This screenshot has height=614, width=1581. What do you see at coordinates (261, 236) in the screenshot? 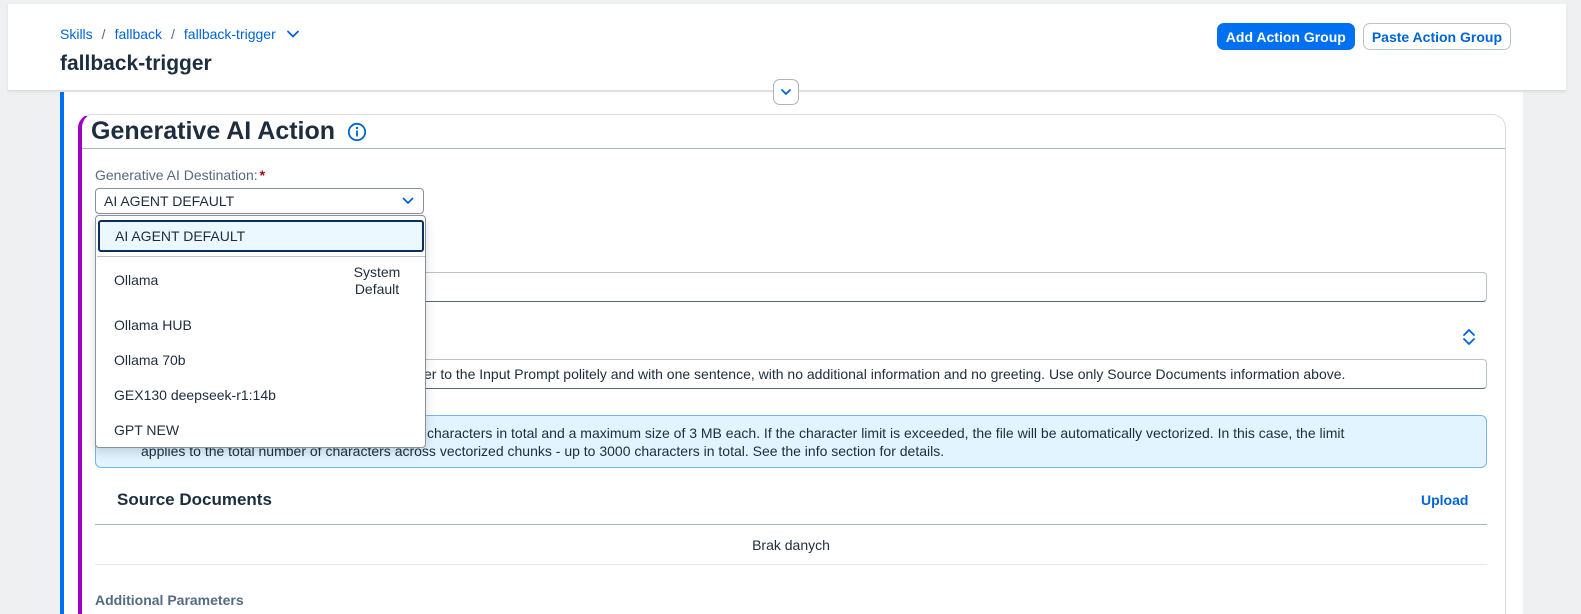
I see `dropdown-item-ai-agent-default: AI AGENT DEFAULT` at bounding box center [261, 236].